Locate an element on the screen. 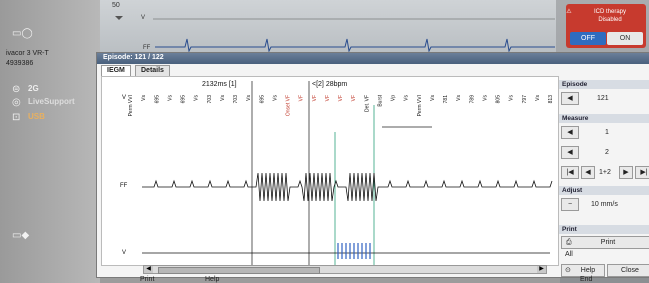  episode-title: Episode: 121 / 122 is located at coordinates (133, 57).